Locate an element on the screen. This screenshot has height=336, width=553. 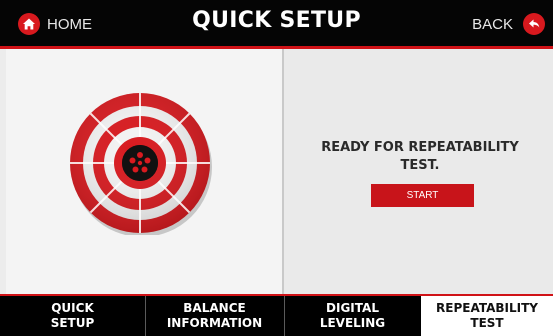
tab-label: BALANCE INFORMATION is located at coordinates (214, 315).